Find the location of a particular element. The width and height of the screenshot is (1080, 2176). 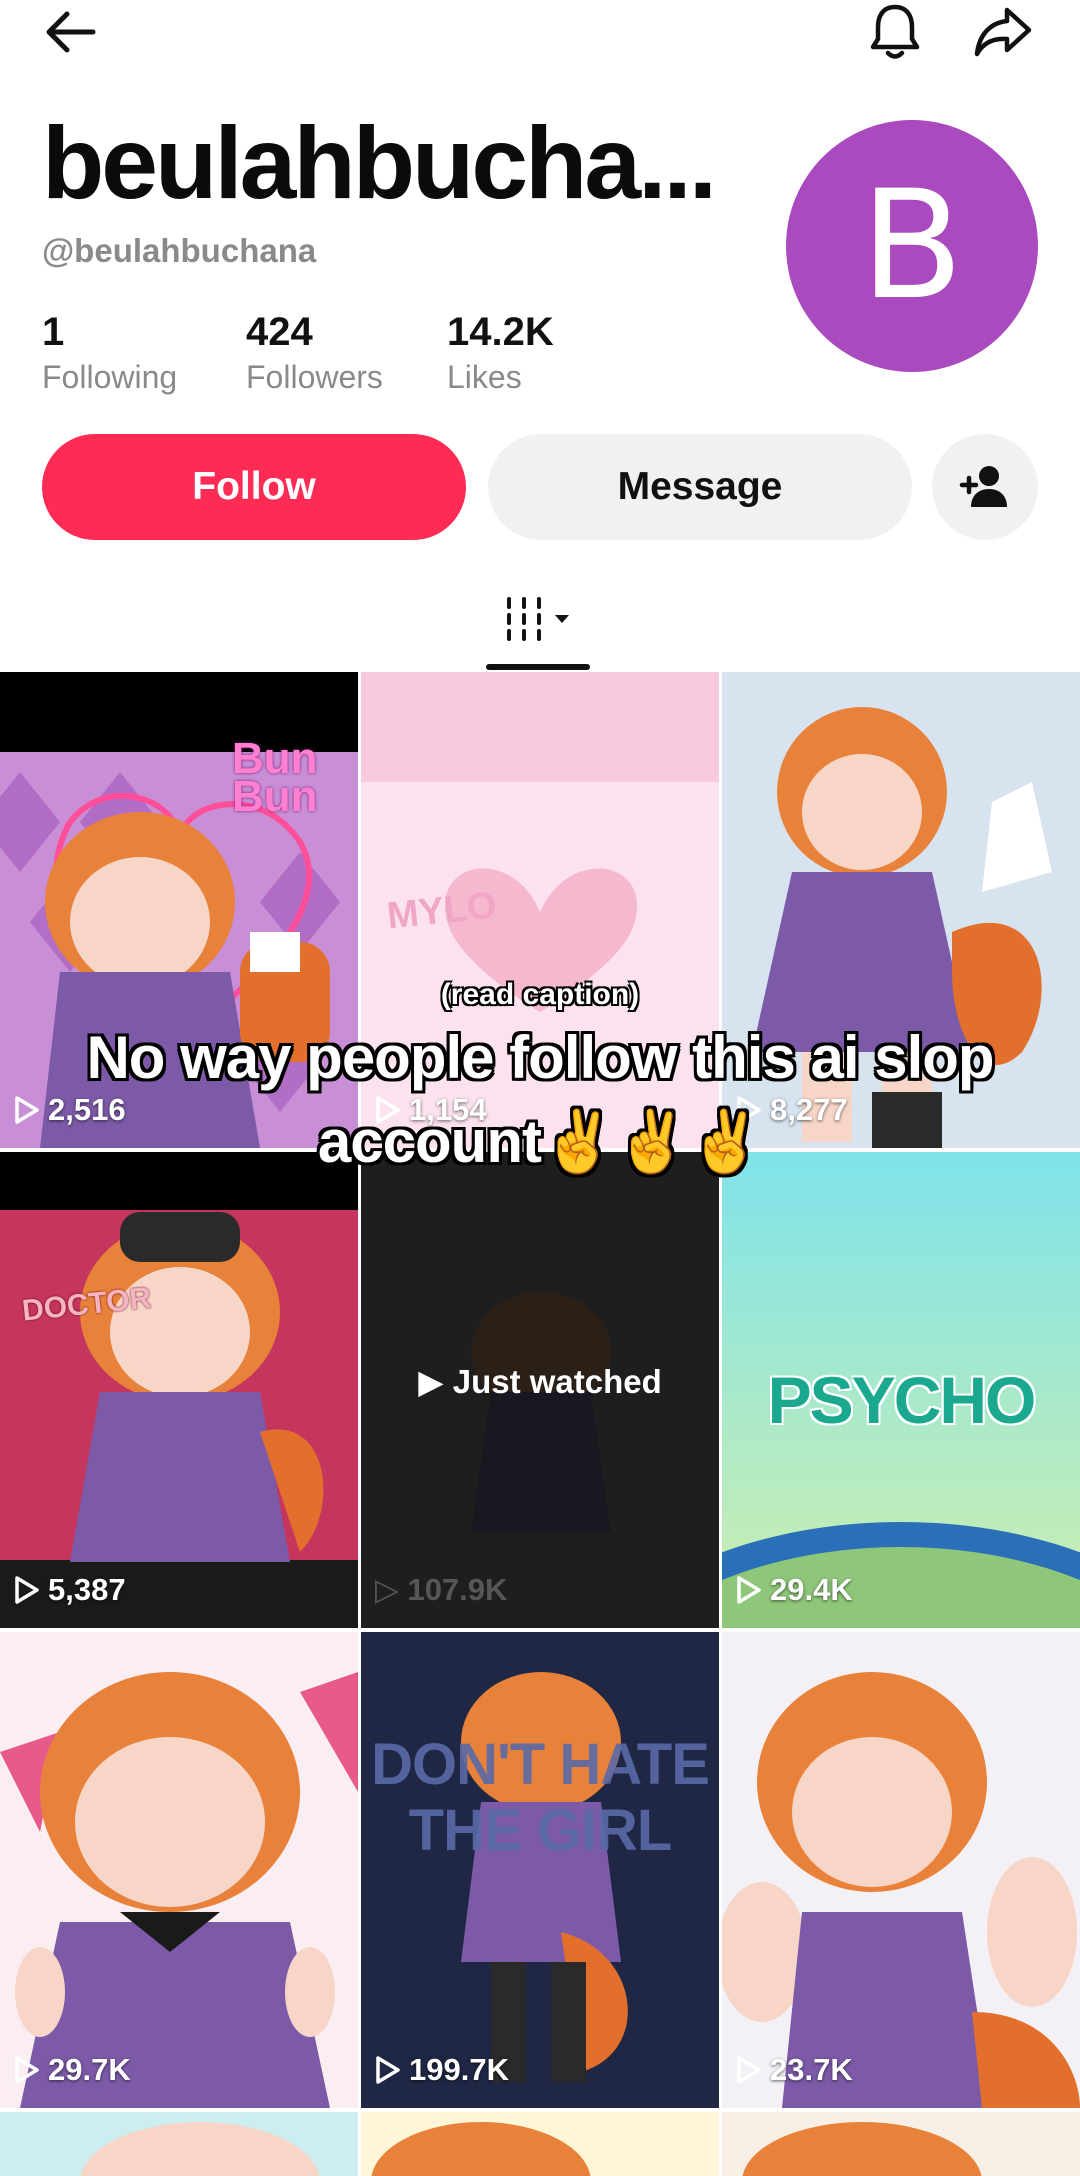

likes-count: 14.2K is located at coordinates (500, 332).